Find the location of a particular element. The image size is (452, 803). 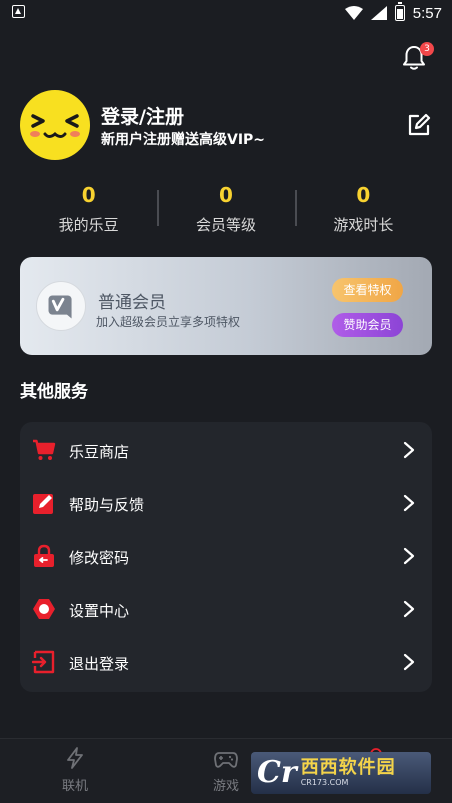

feedback-icon is located at coordinates (43, 504).